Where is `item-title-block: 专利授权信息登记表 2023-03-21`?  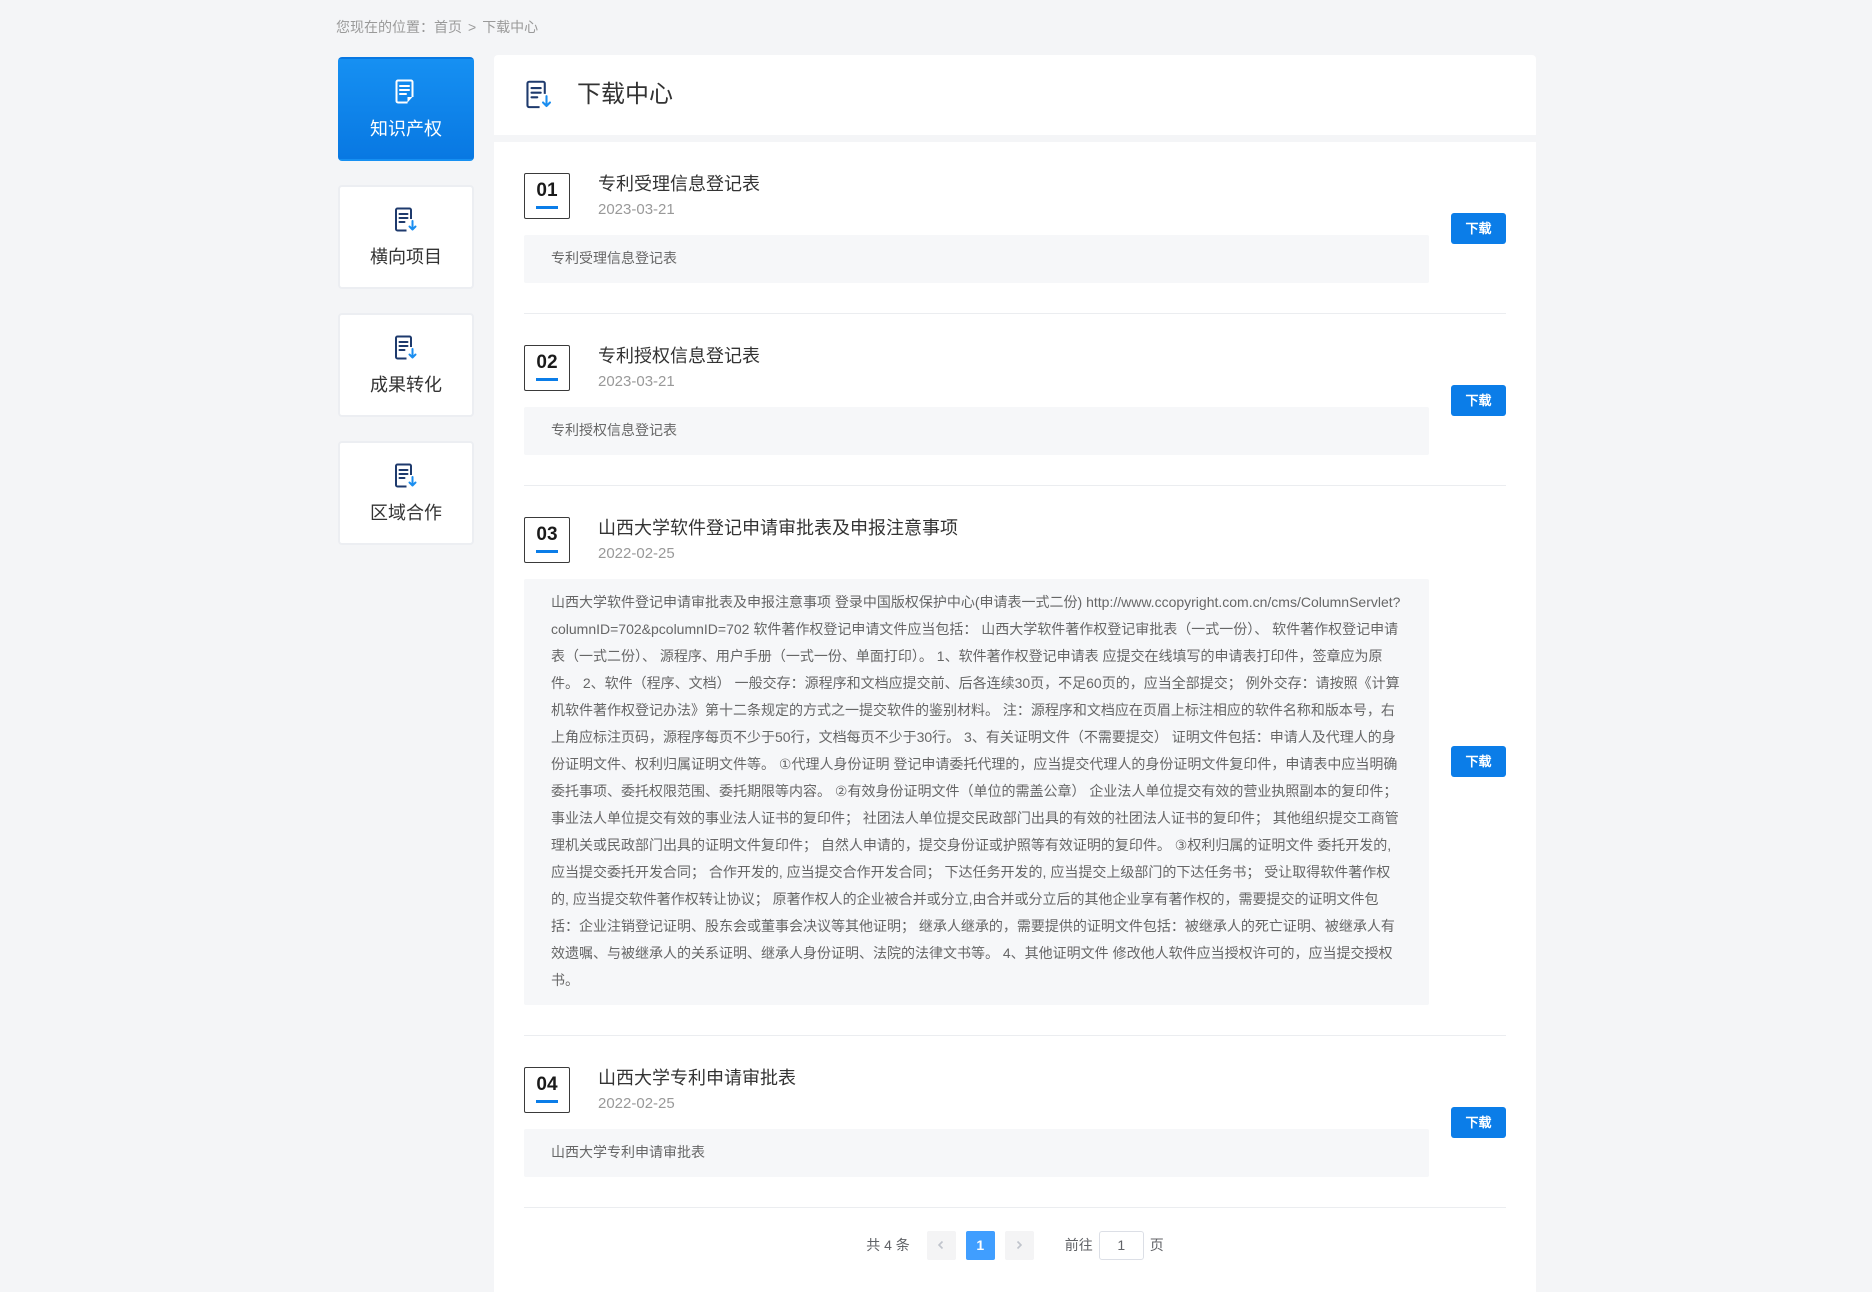 item-title-block: 专利授权信息登记表 2023-03-21 is located at coordinates (679, 368).